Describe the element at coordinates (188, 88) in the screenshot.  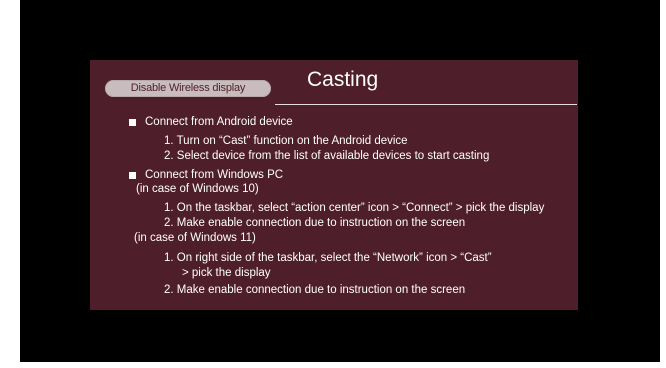
I see `disable-wireless-display-button: Disable Wireless display` at that location.